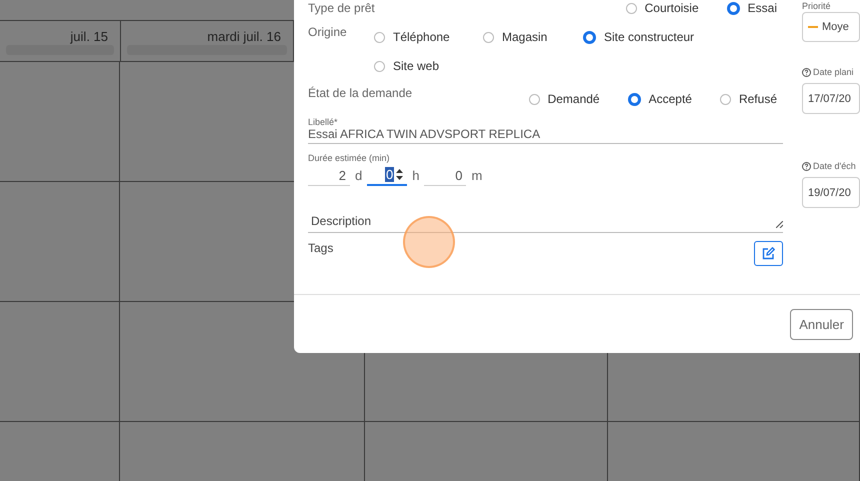 The image size is (860, 481). I want to click on field-label: État de la demande, so click(360, 93).